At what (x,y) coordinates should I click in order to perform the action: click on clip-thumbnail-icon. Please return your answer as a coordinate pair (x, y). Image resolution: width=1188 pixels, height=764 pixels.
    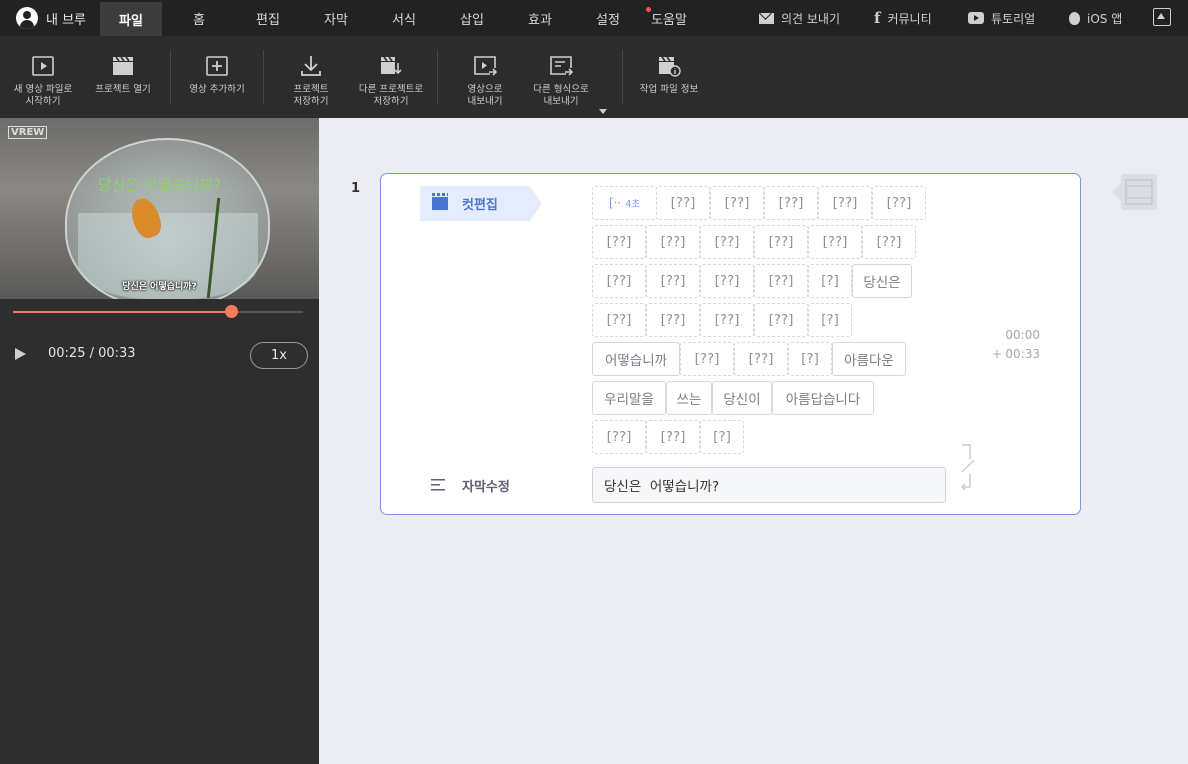
    Looking at the image, I should click on (1134, 192).